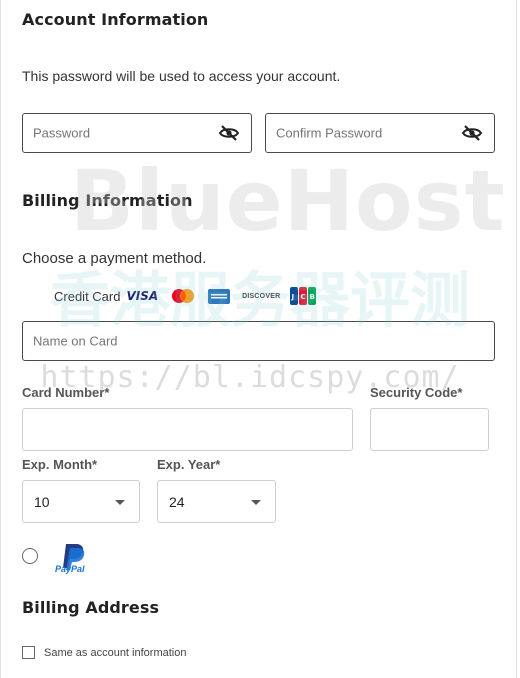 The image size is (520, 678). Describe the element at coordinates (261, 296) in the screenshot. I see `discover-logo: DISCOVER` at that location.